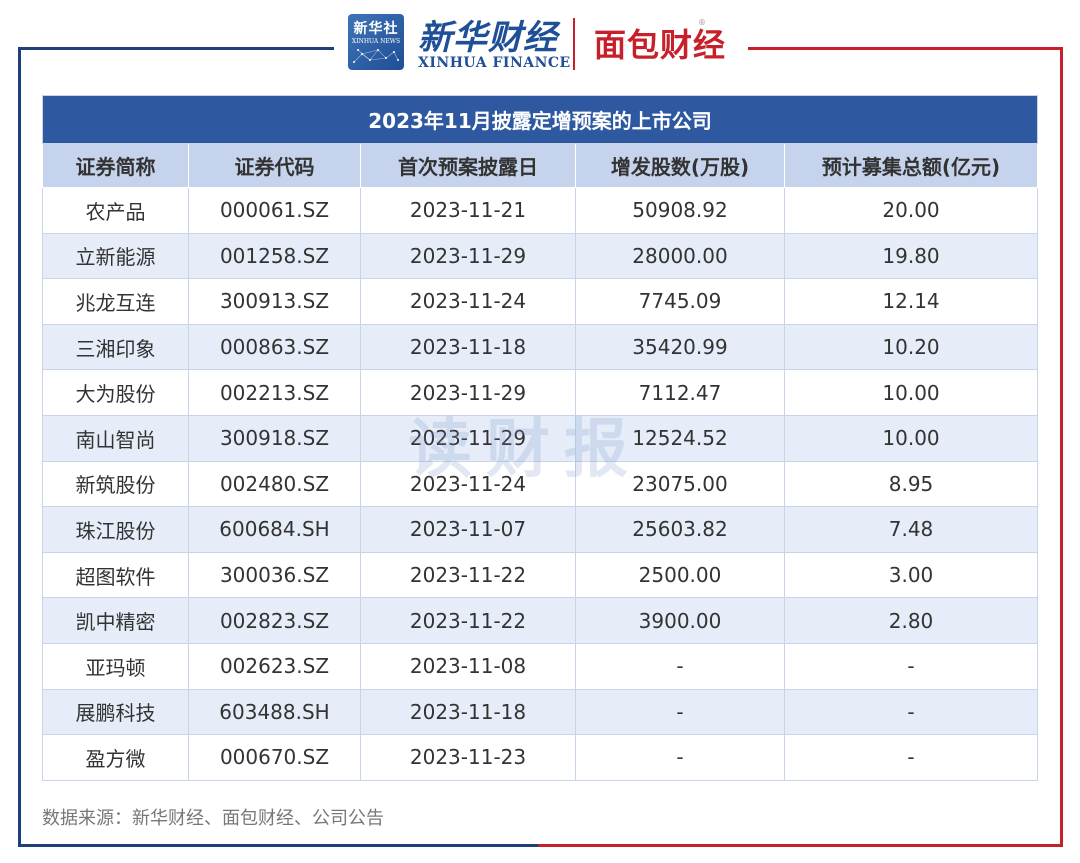  I want to click on table-title: 2023年11月披露定增预案的上市公司, so click(540, 119).